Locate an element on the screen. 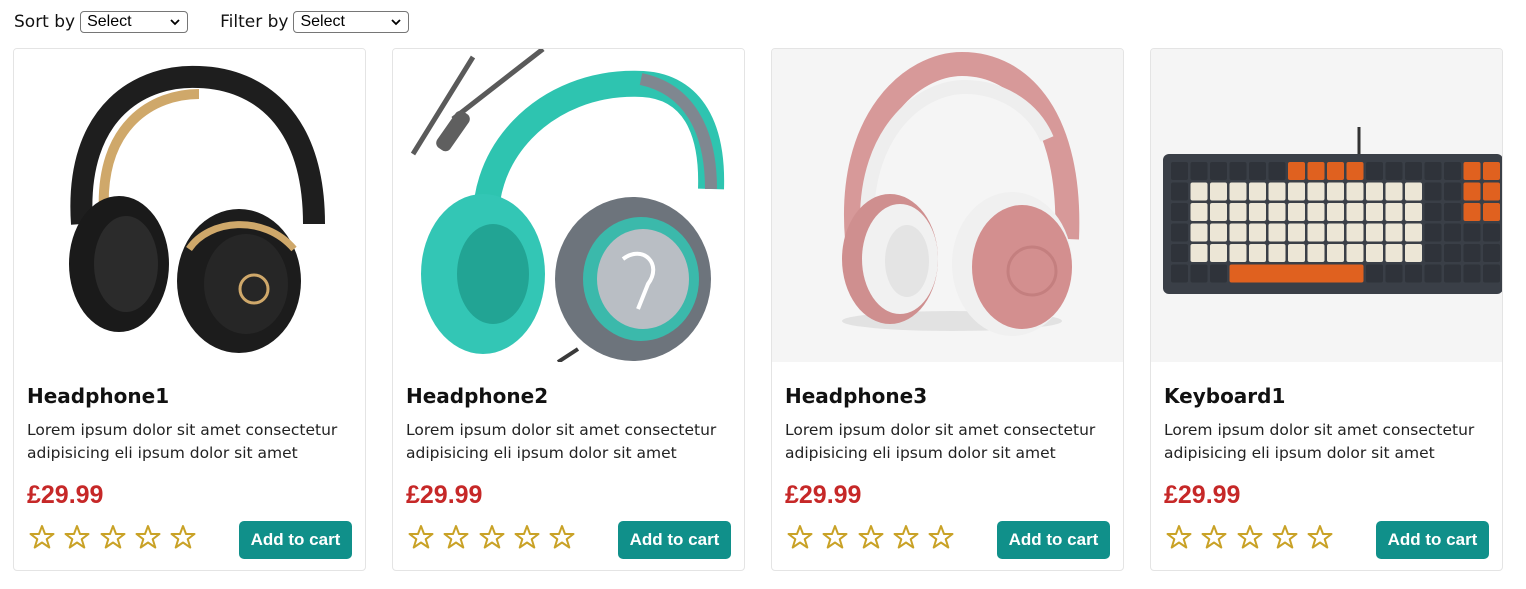 The width and height of the screenshot is (1526, 589). filter-label: Filter by is located at coordinates (254, 22).